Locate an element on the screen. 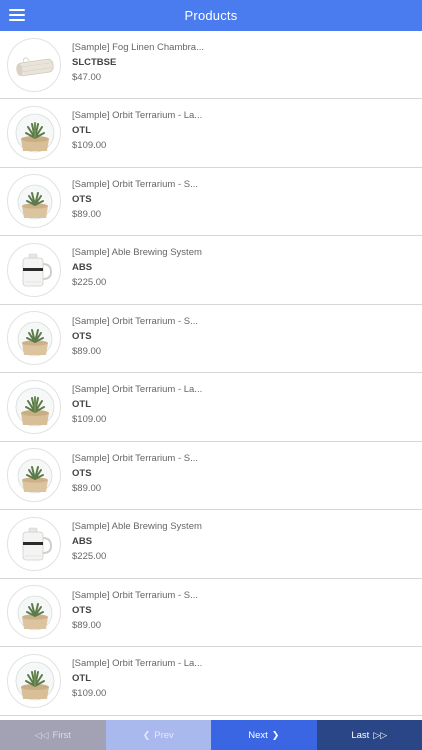 The height and width of the screenshot is (750, 422). first-page-button: ◁◁ First is located at coordinates (53, 735).